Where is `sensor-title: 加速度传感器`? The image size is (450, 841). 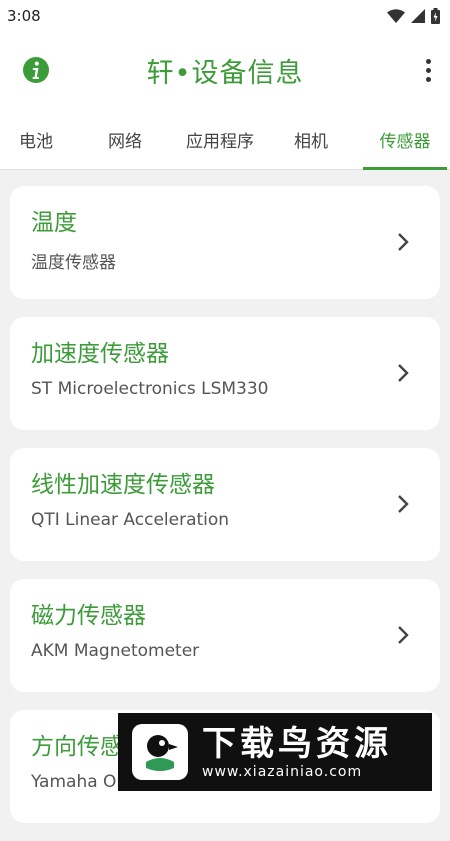
sensor-title: 加速度传感器 is located at coordinates (100, 354).